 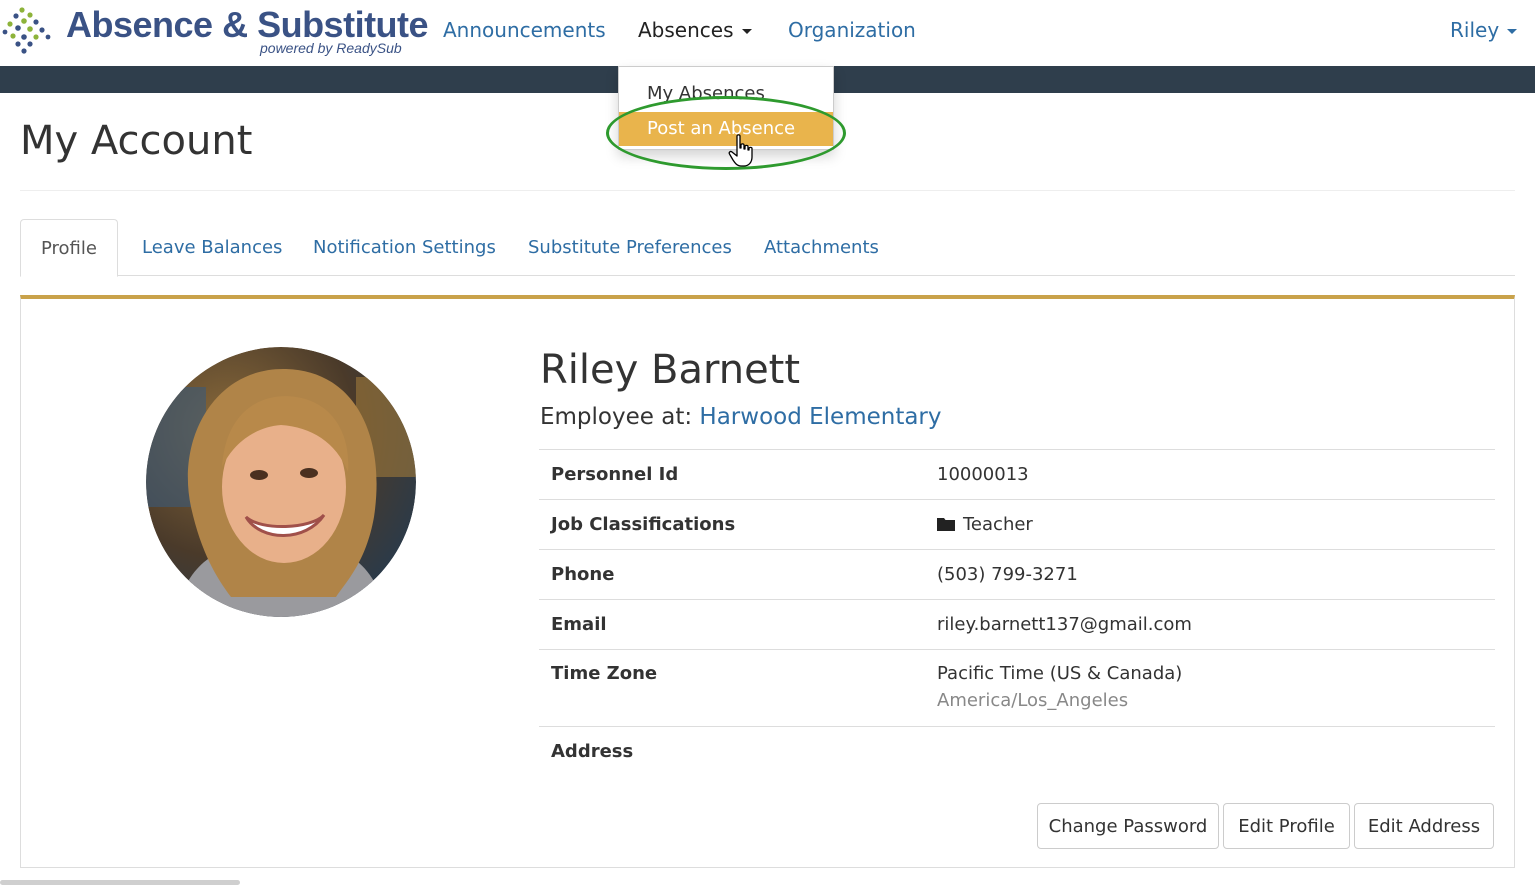 What do you see at coordinates (1128, 826) in the screenshot?
I see `change-password-button: Change Password` at bounding box center [1128, 826].